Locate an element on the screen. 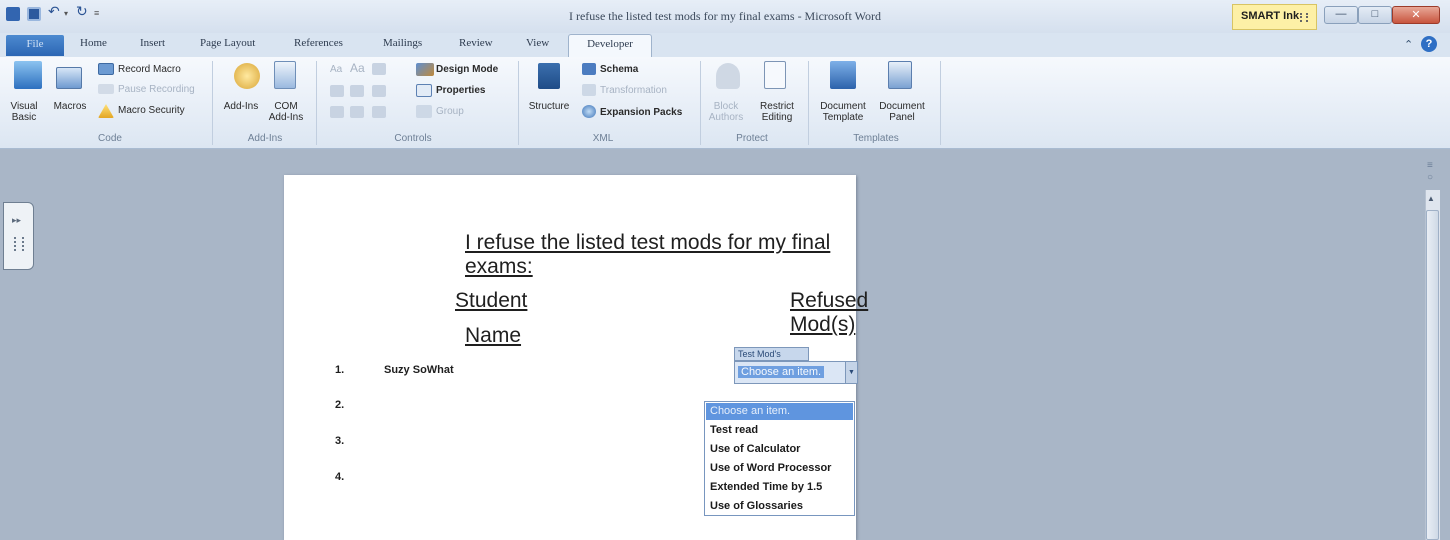 The image size is (1450, 540). smart-side-panel-handle: ▸▸ is located at coordinates (18, 236).